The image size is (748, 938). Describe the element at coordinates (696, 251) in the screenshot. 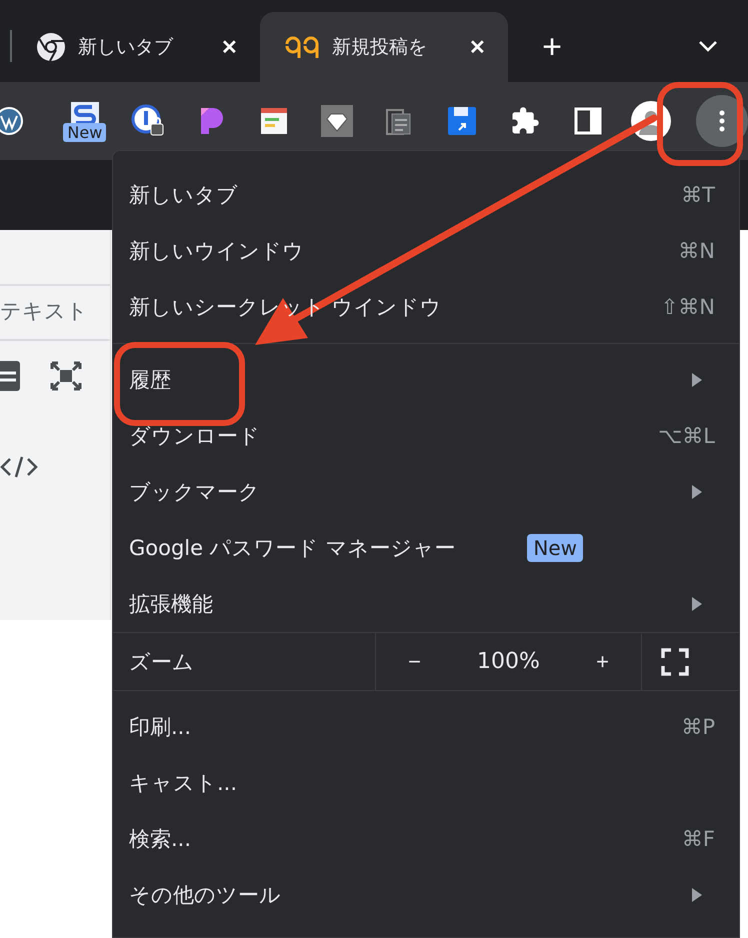

I see `shortcut-text: ⌘N` at that location.